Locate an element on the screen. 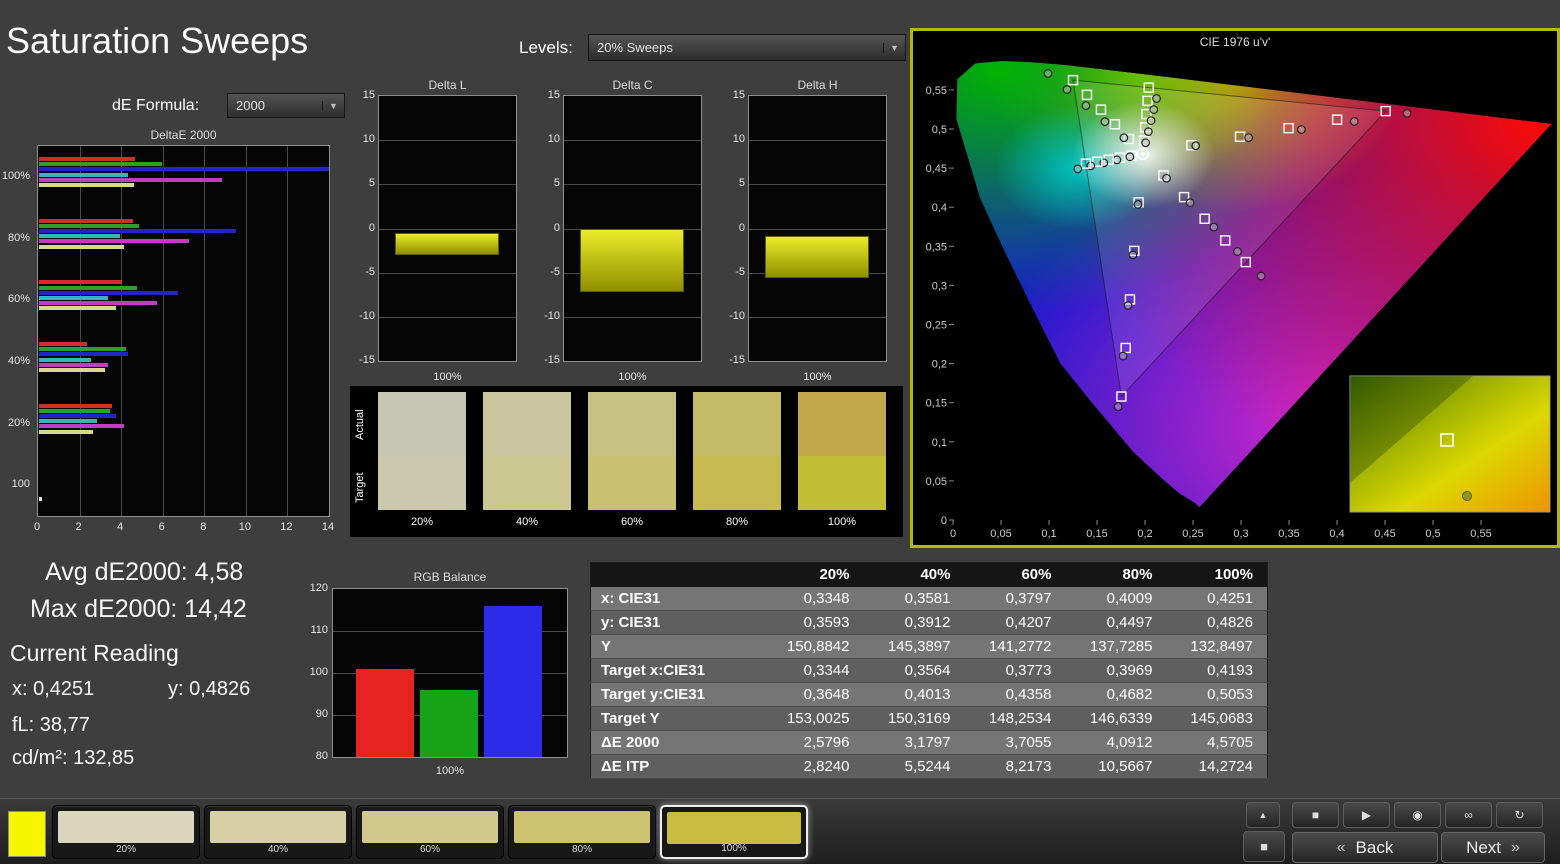 This screenshot has height=864, width=1560. patch-color-20% is located at coordinates (126, 827).